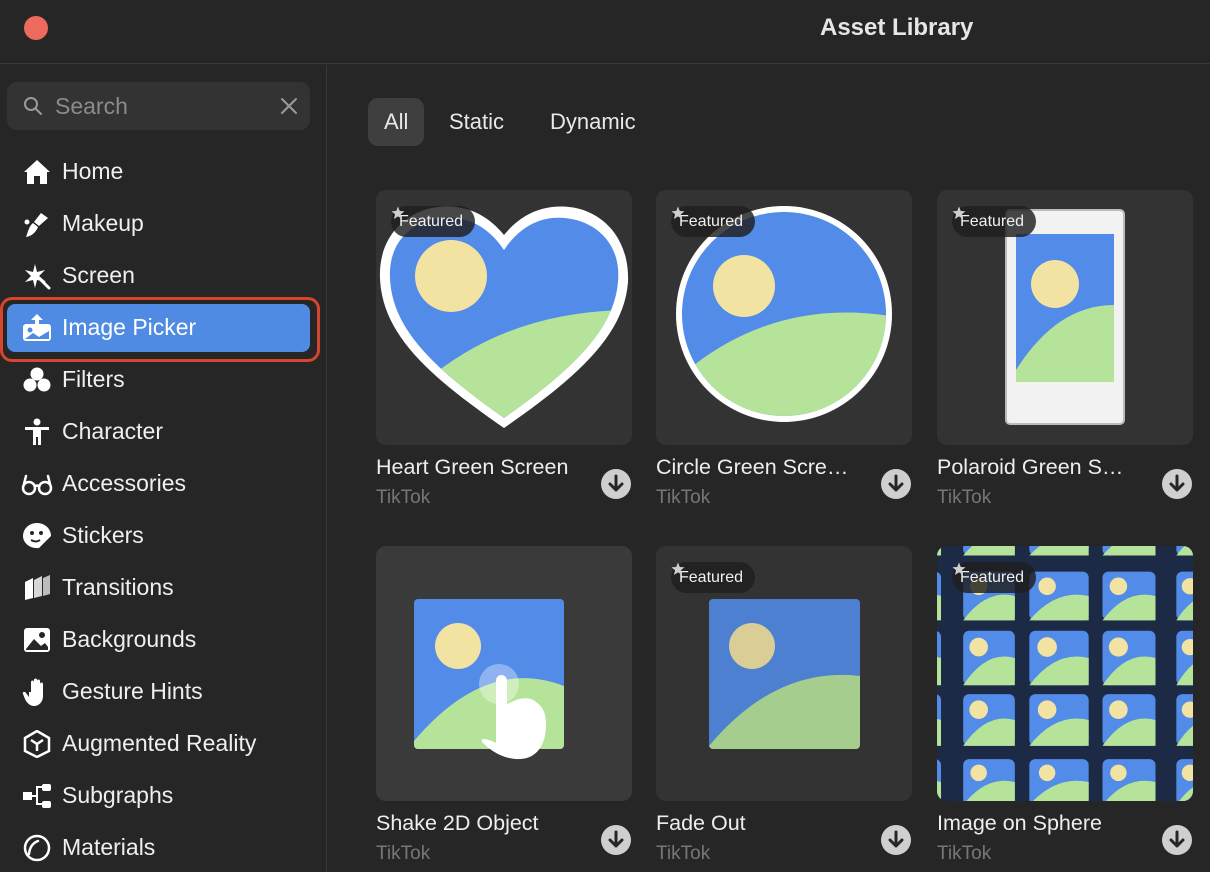  Describe the element at coordinates (37, 744) in the screenshot. I see `ar-cube-icon` at that location.